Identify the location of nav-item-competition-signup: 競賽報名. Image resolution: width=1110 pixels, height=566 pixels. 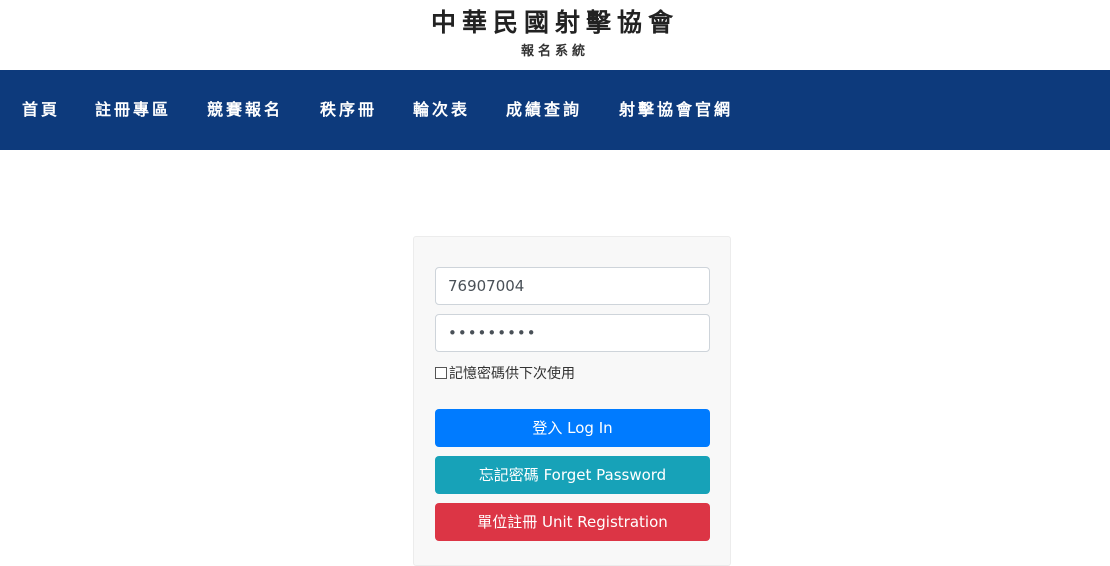
(245, 110).